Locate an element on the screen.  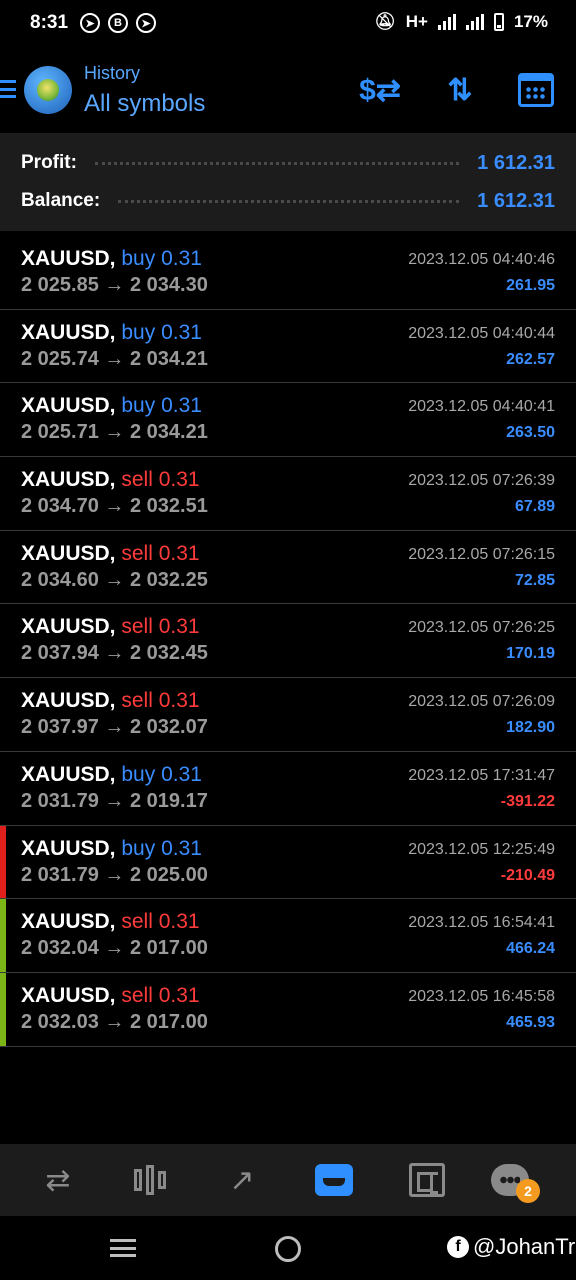
profit-label: Profit: is located at coordinates (49, 162).